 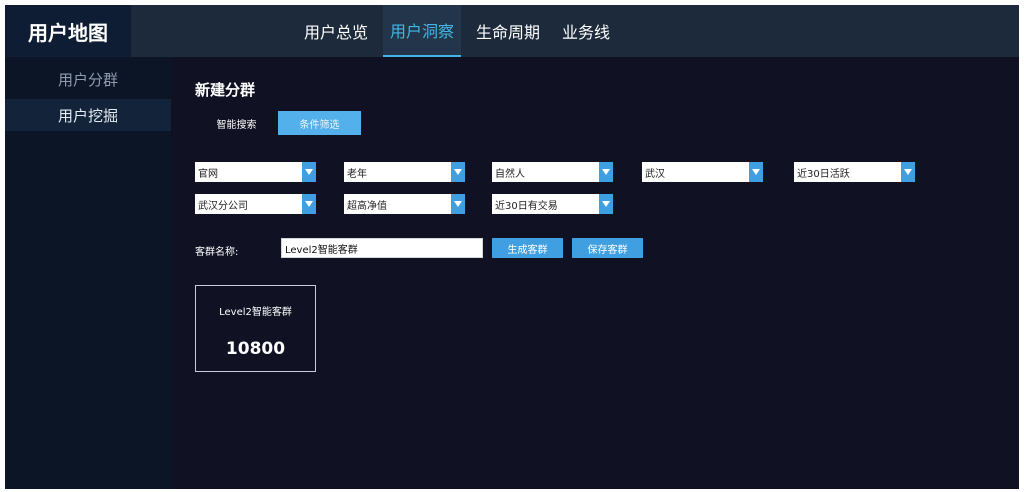 I want to click on transaction-select: 近30日有交易, so click(x=552, y=204).